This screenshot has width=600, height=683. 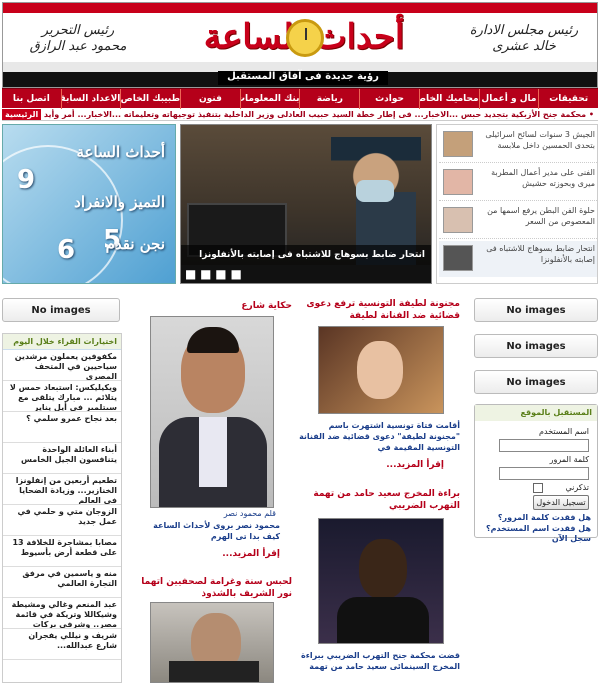 I want to click on site-slogan: رؤية جديدة فى آفاق المستقبل, so click(x=303, y=78).